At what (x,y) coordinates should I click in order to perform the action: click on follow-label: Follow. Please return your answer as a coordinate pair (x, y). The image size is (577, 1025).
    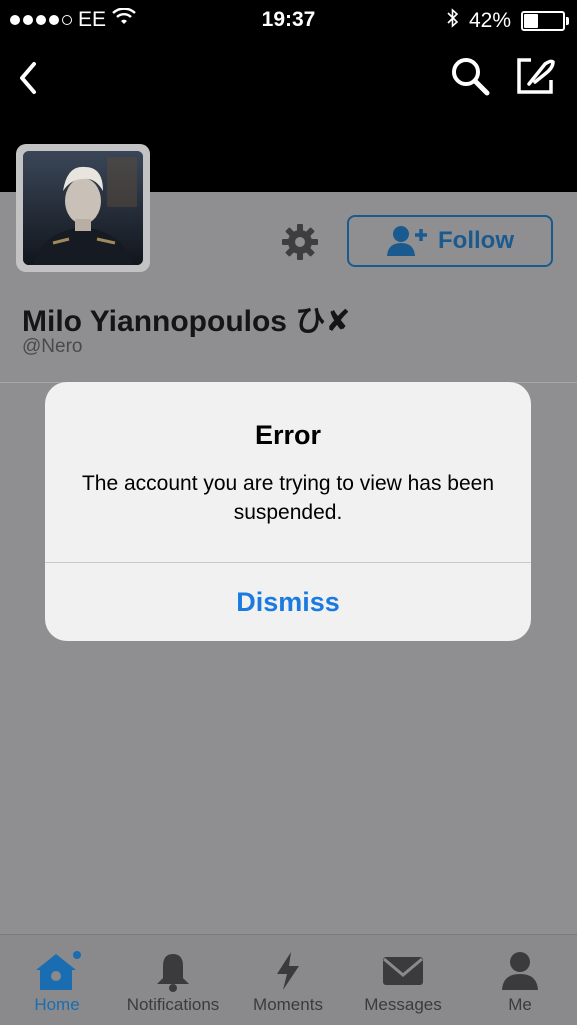
    Looking at the image, I should click on (476, 240).